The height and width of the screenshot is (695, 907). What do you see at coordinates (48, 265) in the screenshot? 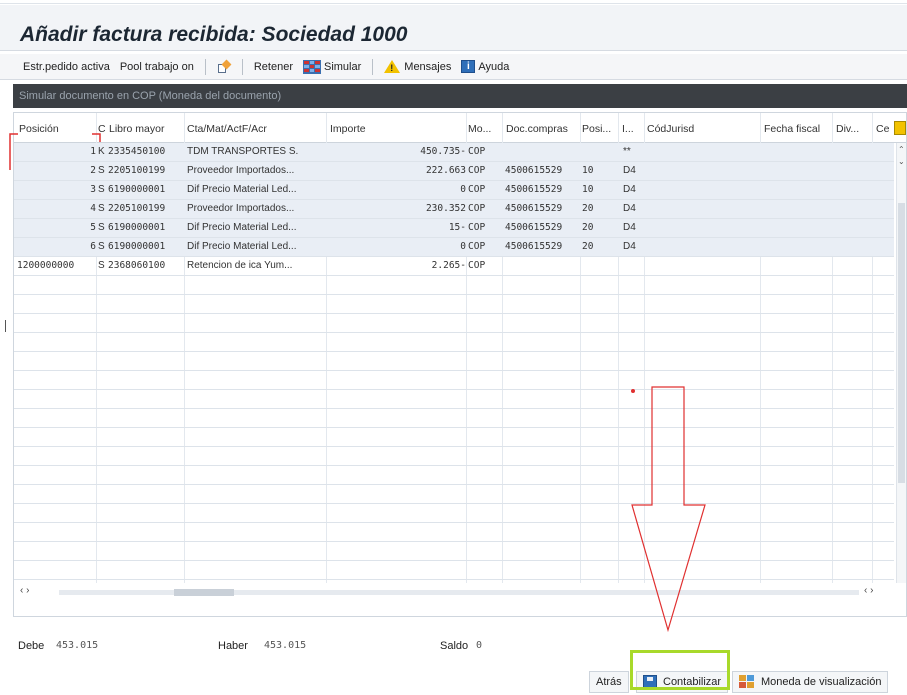
I see `cell-posicion: 1200000000` at bounding box center [48, 265].